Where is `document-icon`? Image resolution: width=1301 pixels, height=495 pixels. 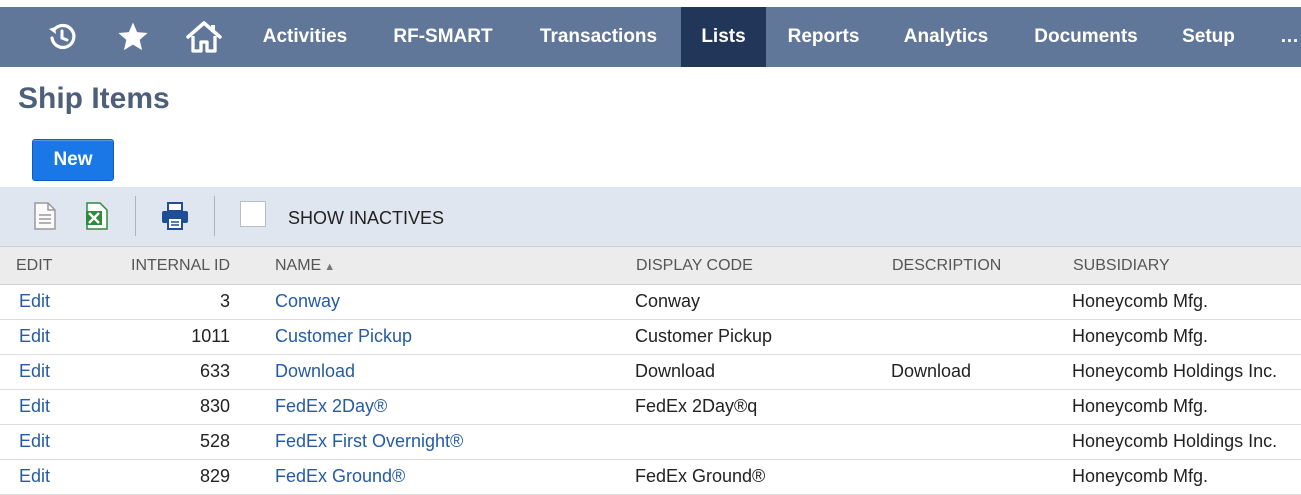 document-icon is located at coordinates (45, 216).